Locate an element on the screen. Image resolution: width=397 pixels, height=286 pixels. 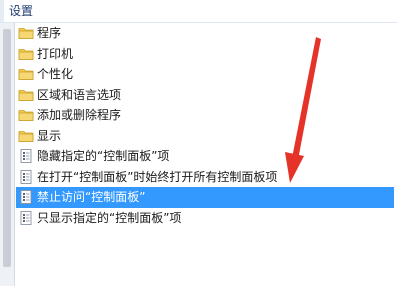
vertical-scrollbar is located at coordinates (7, 154).